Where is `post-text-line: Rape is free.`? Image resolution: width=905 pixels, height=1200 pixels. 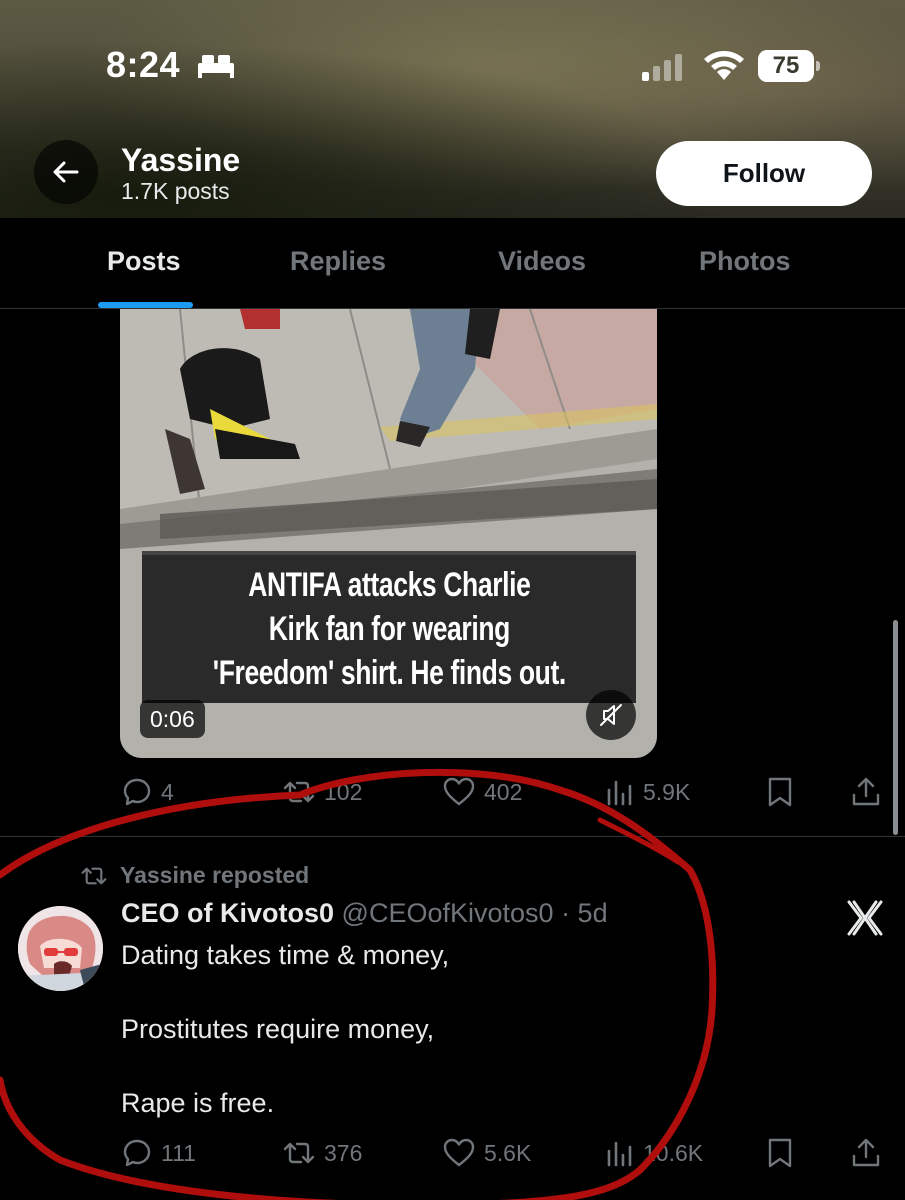
post-text-line: Rape is free. is located at coordinates (198, 1103).